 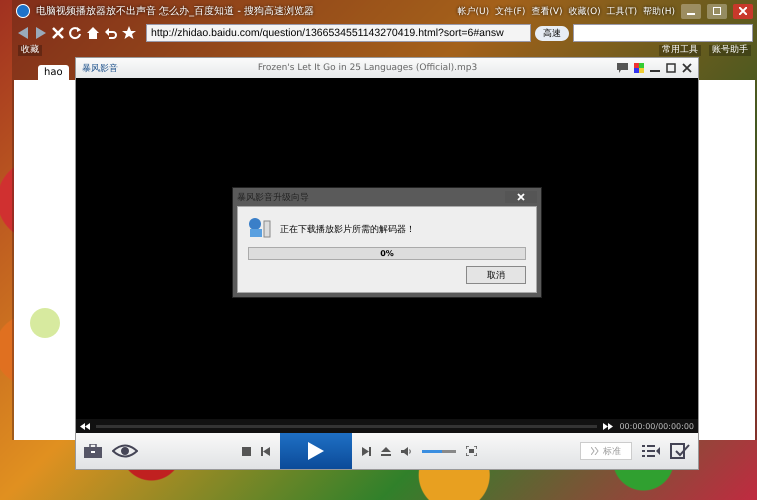 I want to click on forward-icon, so click(x=41, y=33).